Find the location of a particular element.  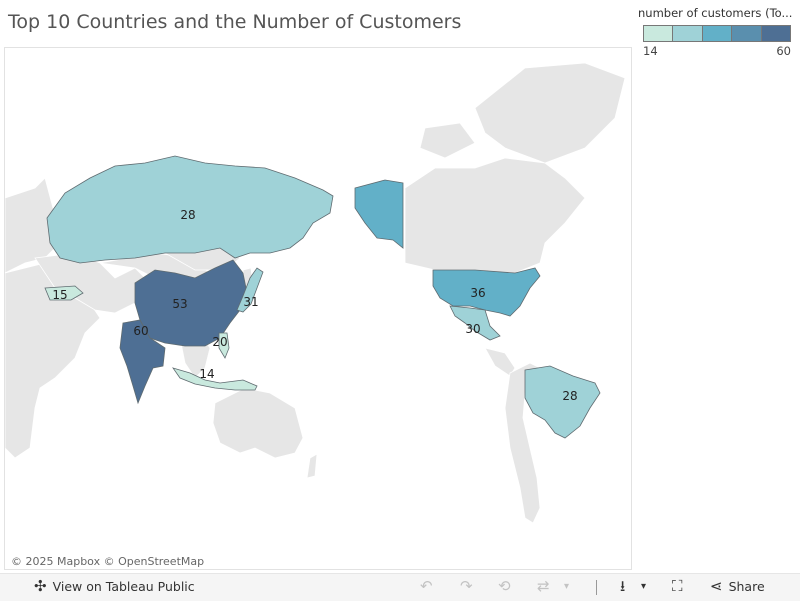

value-label-brazil: 28 is located at coordinates (569, 396).